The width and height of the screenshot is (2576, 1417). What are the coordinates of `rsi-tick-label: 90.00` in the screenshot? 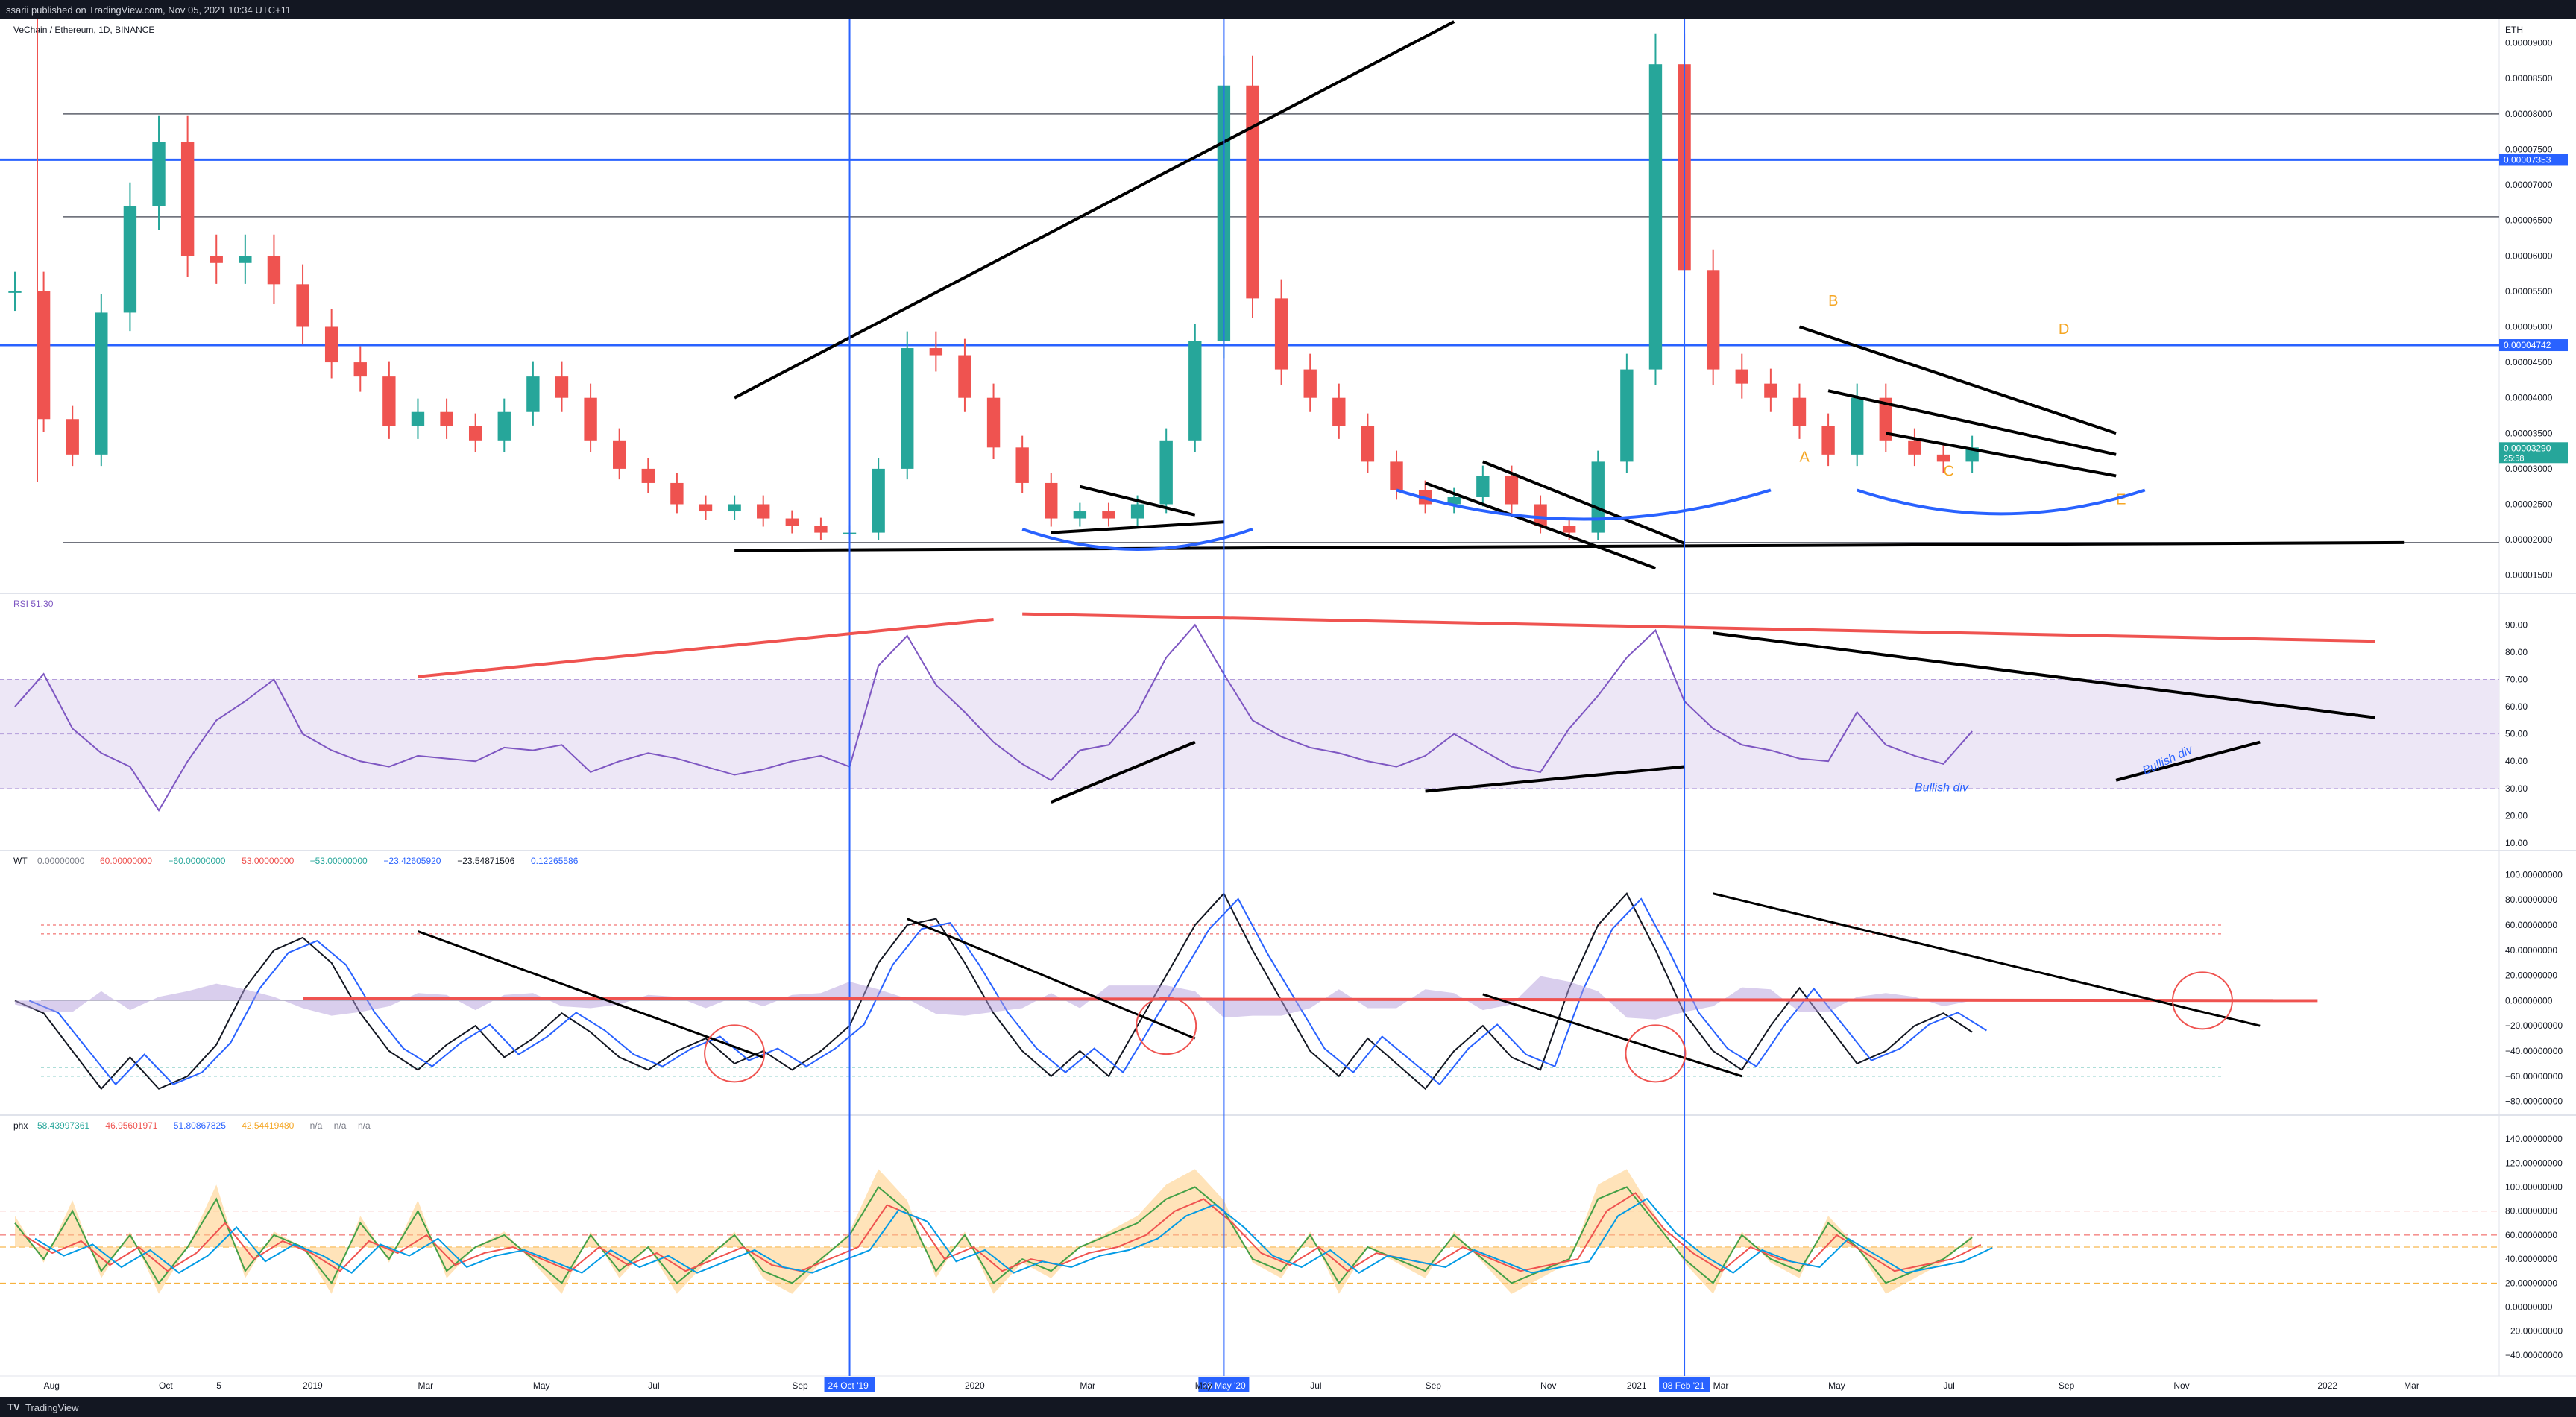 It's located at (2516, 625).